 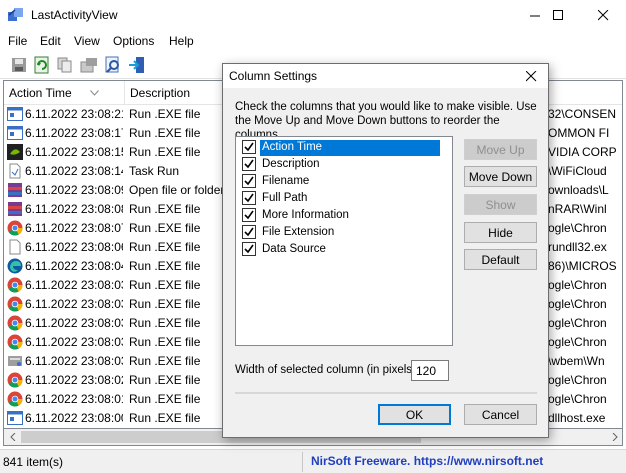 I want to click on row-action-time: 6.11.2022 23:08:14, so click(x=74, y=171).